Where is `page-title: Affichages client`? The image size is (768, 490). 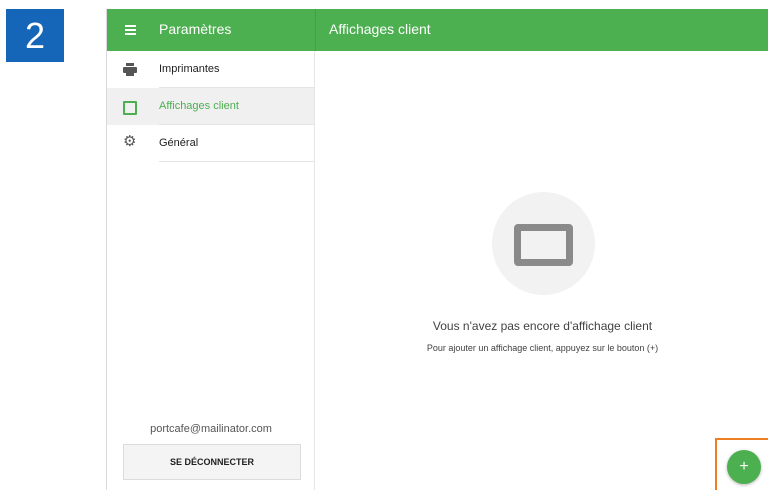
page-title: Affichages client is located at coordinates (380, 29).